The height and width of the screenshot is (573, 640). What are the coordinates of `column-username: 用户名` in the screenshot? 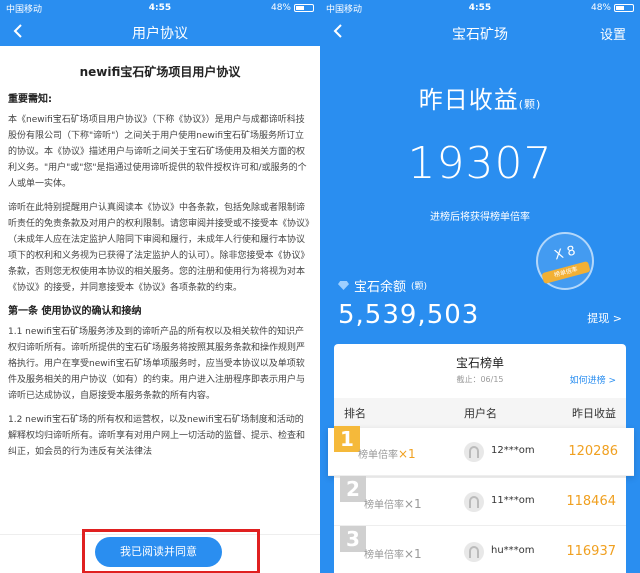 It's located at (480, 413).